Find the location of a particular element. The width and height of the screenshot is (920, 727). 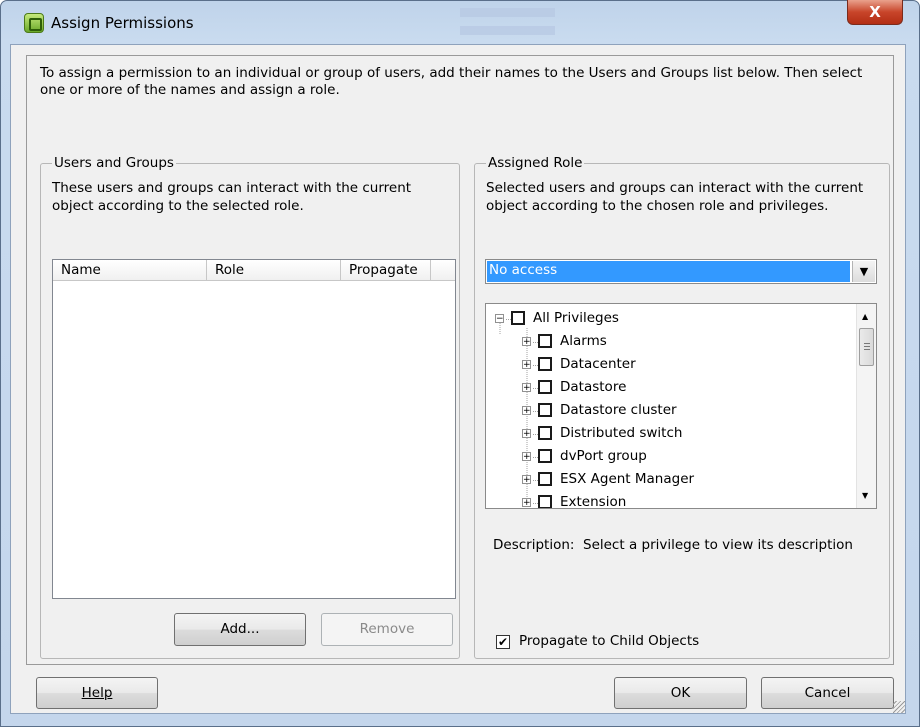

privilege-row: + Extension is located at coordinates (671, 500).